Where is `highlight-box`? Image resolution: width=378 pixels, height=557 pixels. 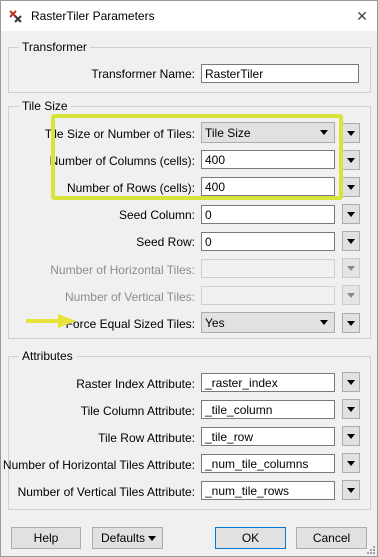
highlight-box is located at coordinates (197, 157).